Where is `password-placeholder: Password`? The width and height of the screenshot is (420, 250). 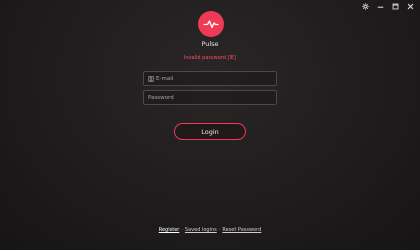
password-placeholder: Password is located at coordinates (161, 97).